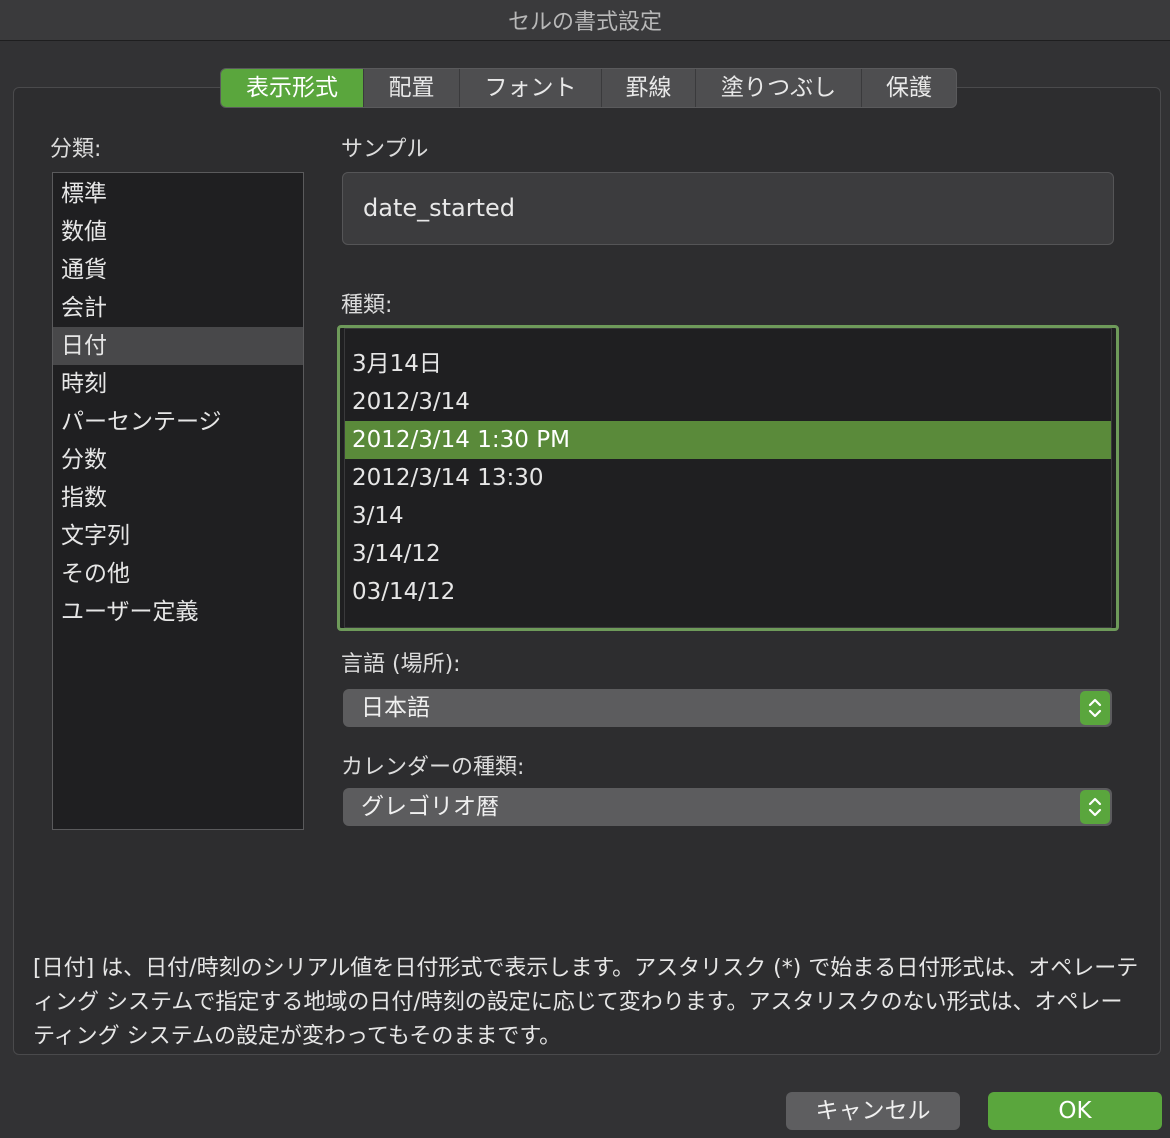 The height and width of the screenshot is (1138, 1170). What do you see at coordinates (178, 384) in the screenshot?
I see `category-item-time: 時刻` at bounding box center [178, 384].